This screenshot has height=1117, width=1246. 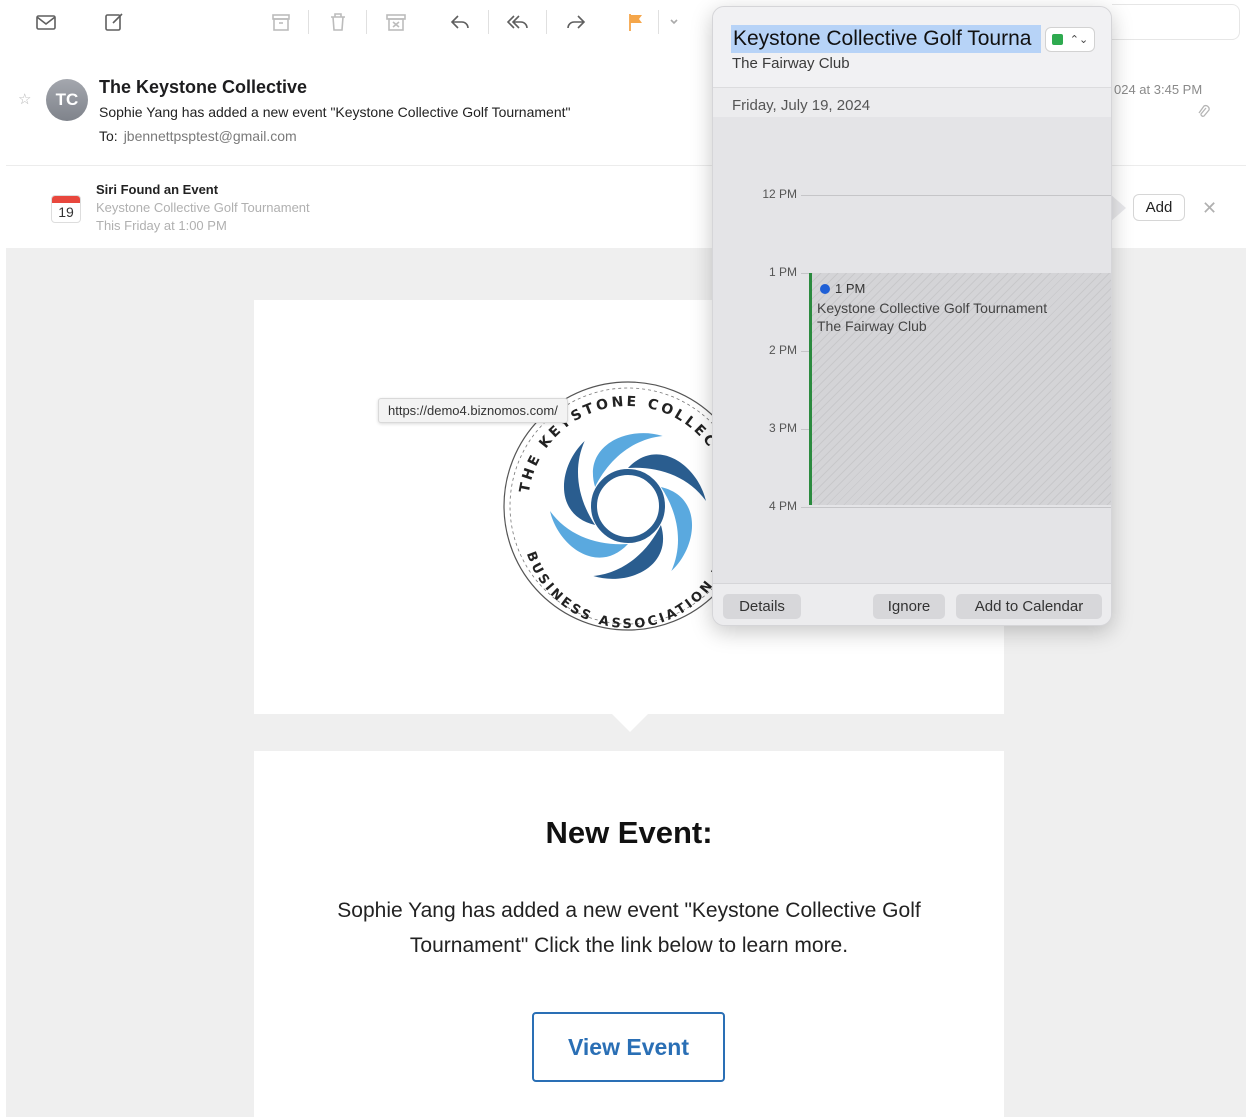 What do you see at coordinates (338, 22) in the screenshot?
I see `trash-icon` at bounding box center [338, 22].